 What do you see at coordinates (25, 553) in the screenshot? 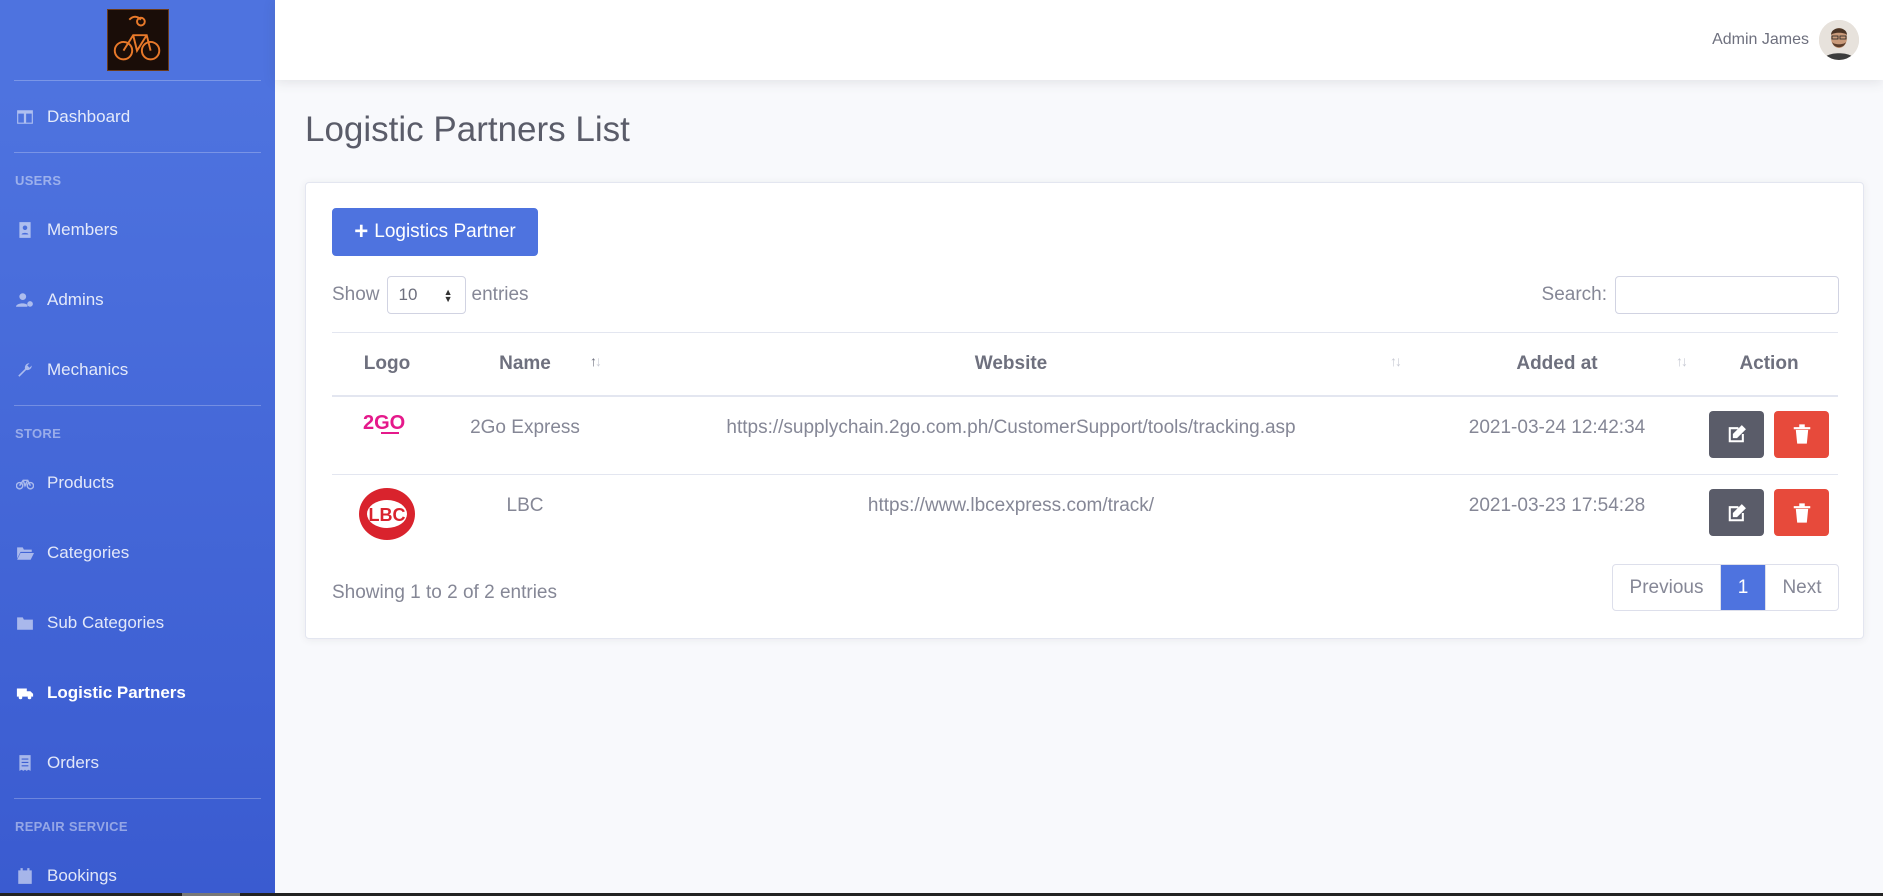
I see `folder-open-icon` at bounding box center [25, 553].